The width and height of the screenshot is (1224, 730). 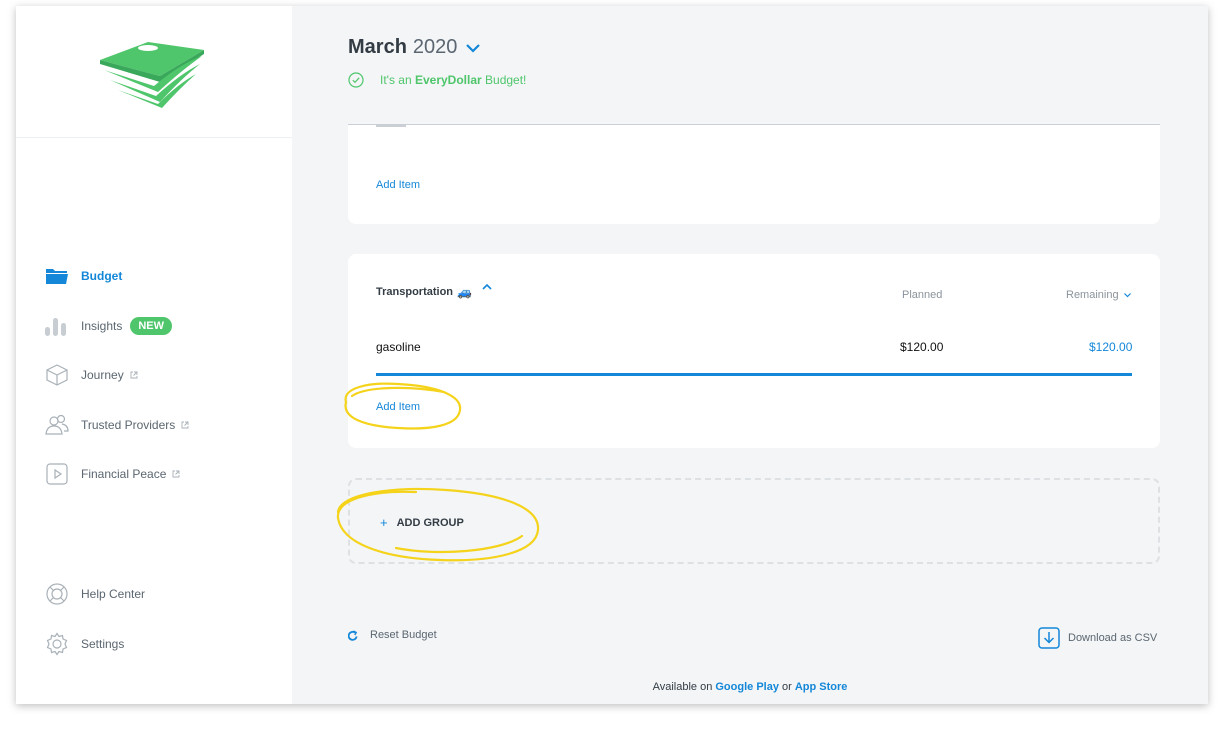 I want to click on sidebar-item-settings: Settings, so click(x=84, y=644).